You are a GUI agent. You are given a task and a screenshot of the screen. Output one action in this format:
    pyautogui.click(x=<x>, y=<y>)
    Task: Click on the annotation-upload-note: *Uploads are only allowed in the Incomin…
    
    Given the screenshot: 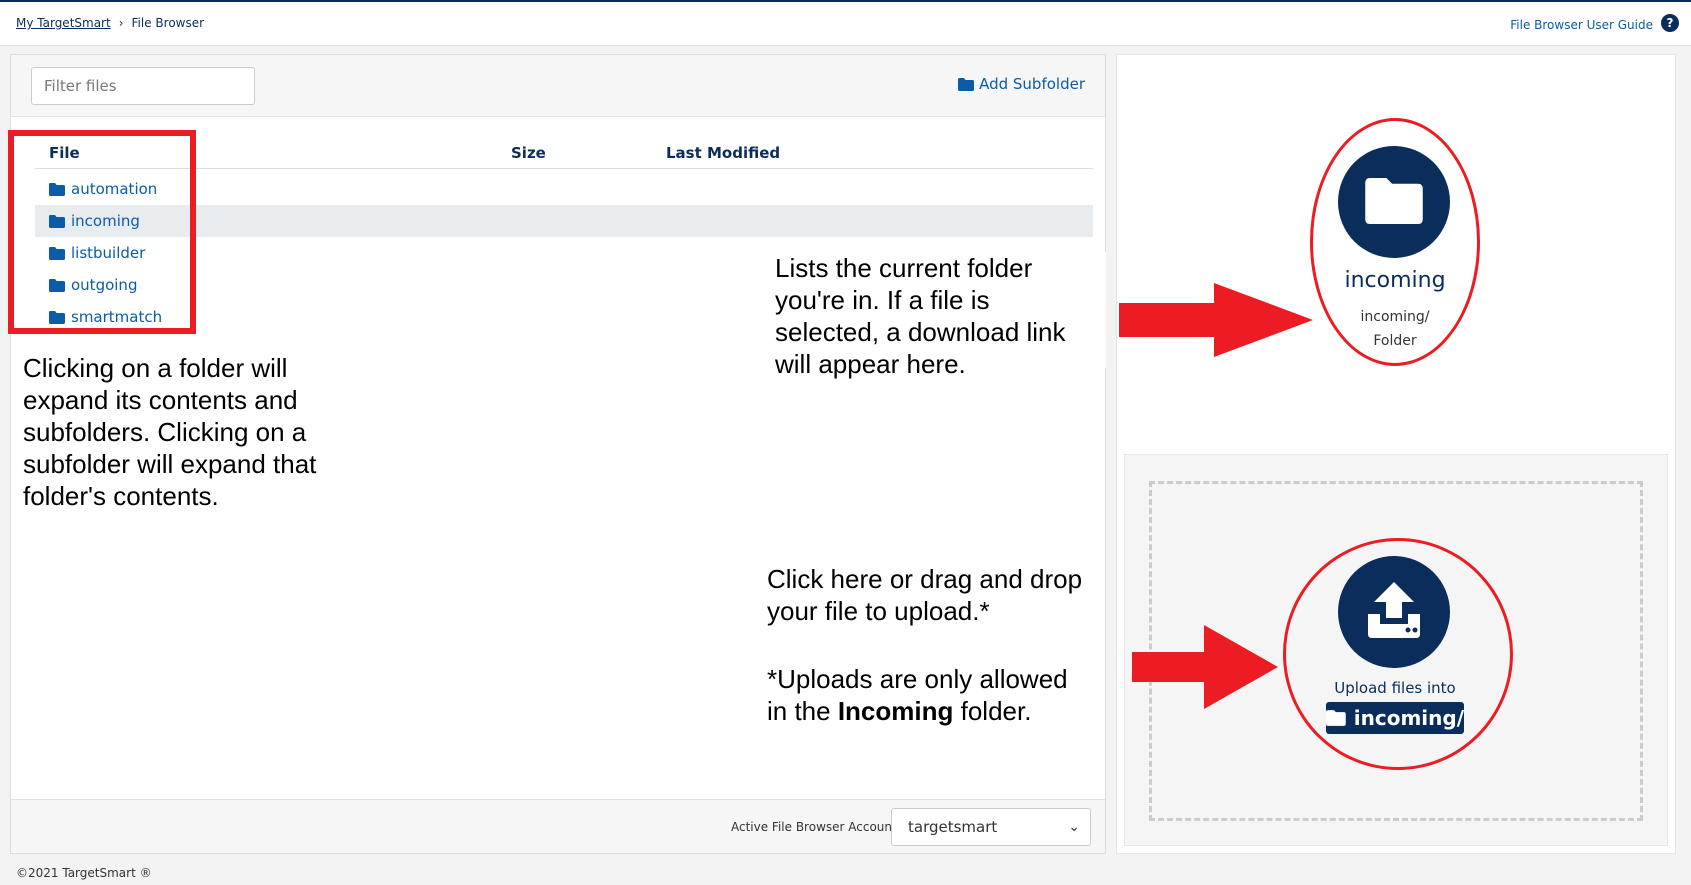 What is the action you would take?
    pyautogui.click(x=917, y=695)
    